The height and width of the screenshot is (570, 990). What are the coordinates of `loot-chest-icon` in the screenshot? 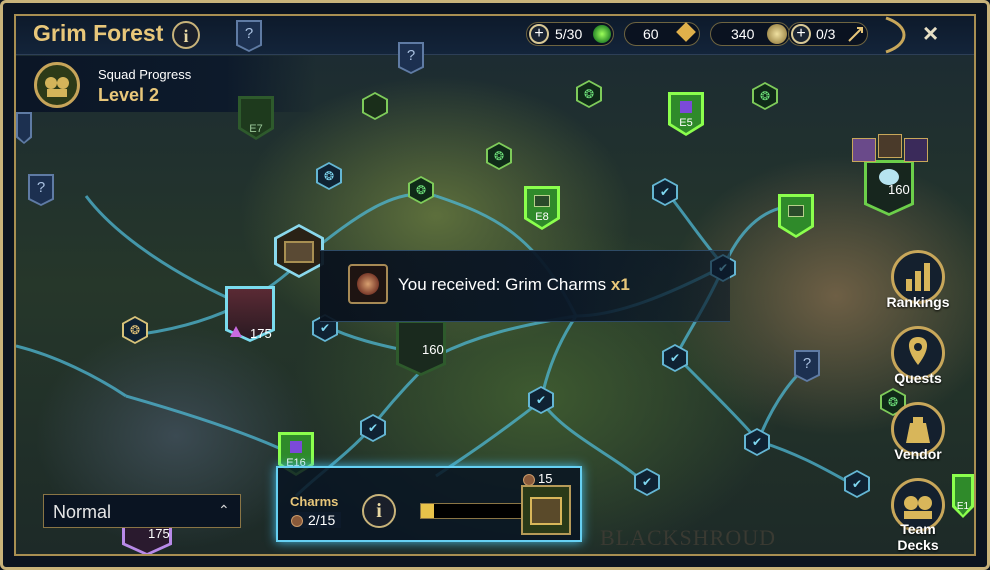 It's located at (890, 146).